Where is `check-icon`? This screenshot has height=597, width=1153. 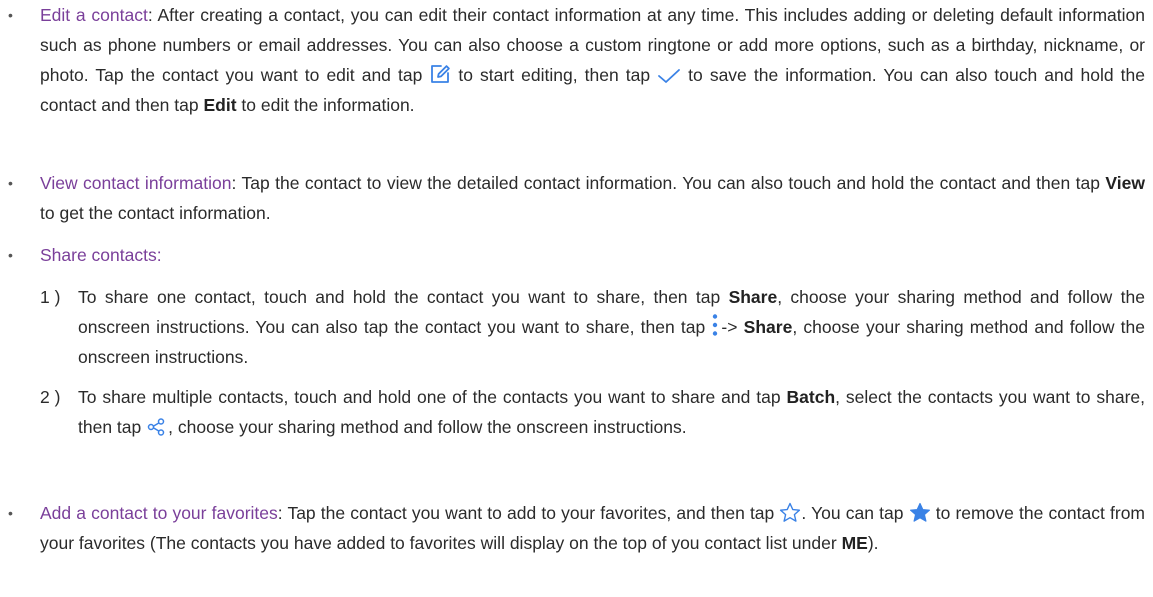
check-icon is located at coordinates (669, 76).